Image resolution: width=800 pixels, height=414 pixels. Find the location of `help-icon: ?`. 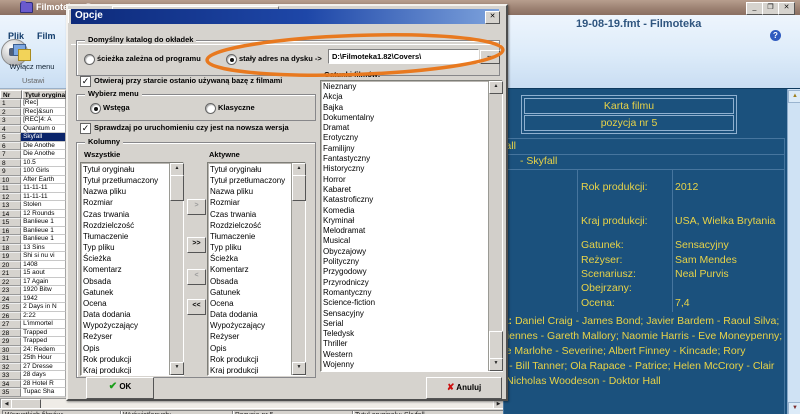

help-icon: ? is located at coordinates (775, 35).